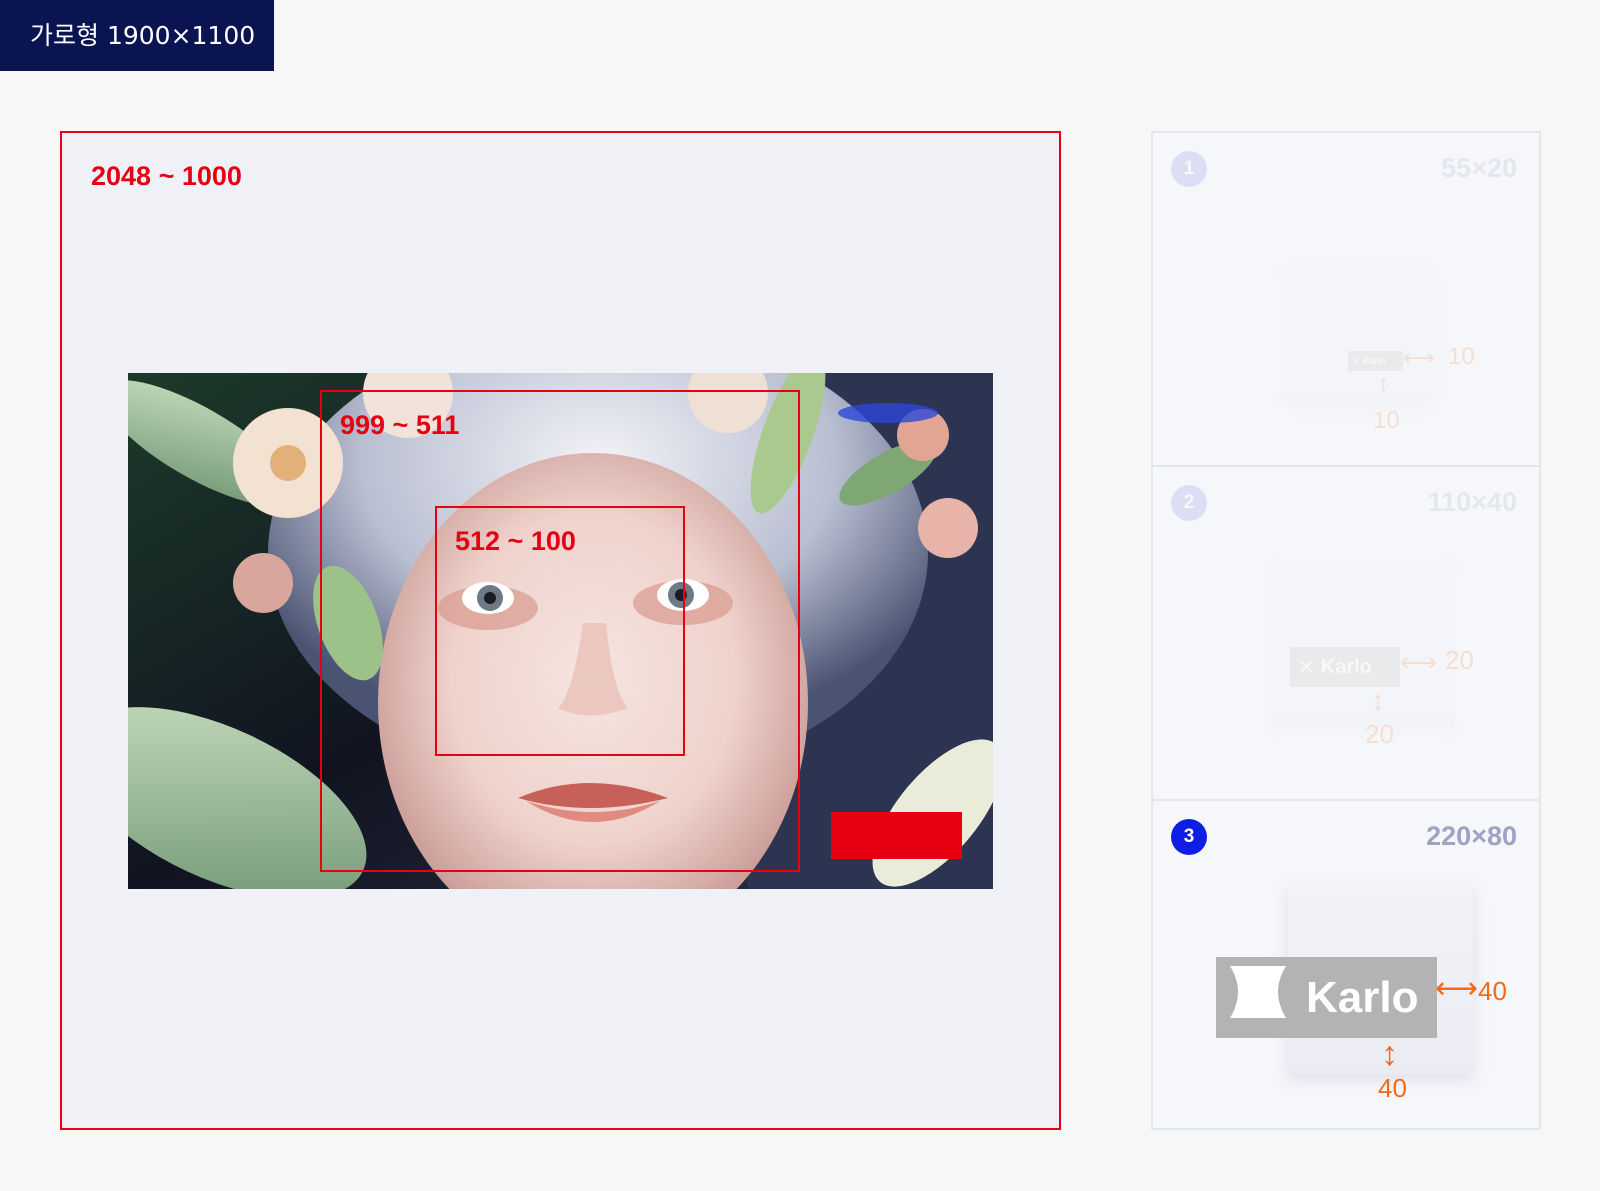  I want to click on h-gap-arrow-2: ⟷, so click(1419, 662).